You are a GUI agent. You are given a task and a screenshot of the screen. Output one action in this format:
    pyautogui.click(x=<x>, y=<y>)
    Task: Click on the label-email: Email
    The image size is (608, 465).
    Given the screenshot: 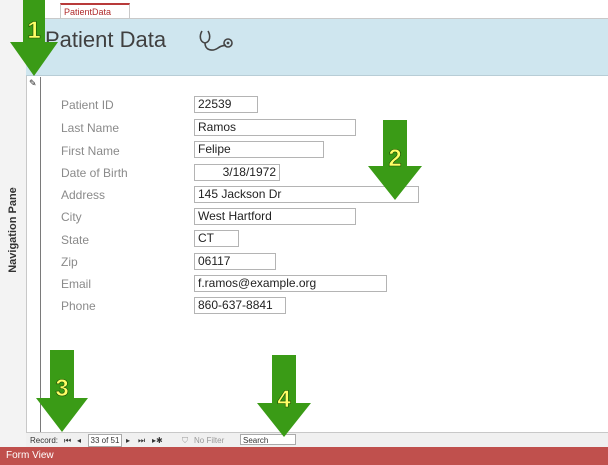 What is the action you would take?
    pyautogui.click(x=76, y=284)
    